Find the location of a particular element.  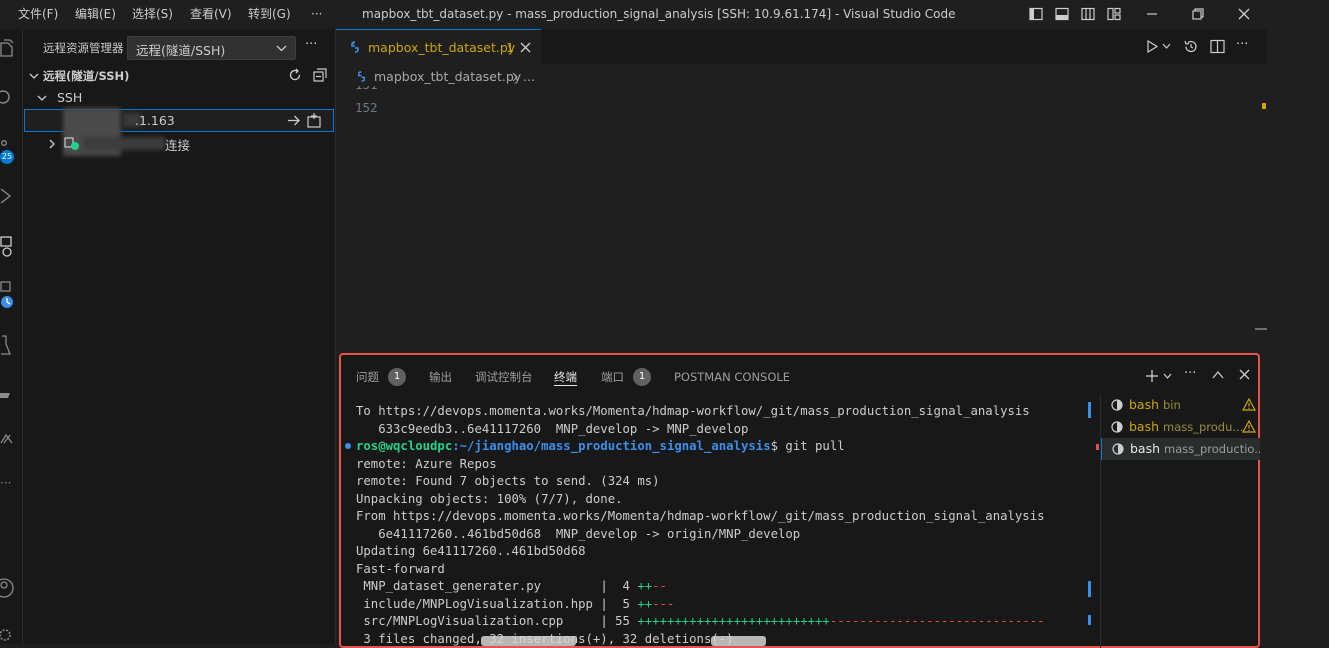

remote-type-select: 远程(隧道/SSH) is located at coordinates (211, 48).